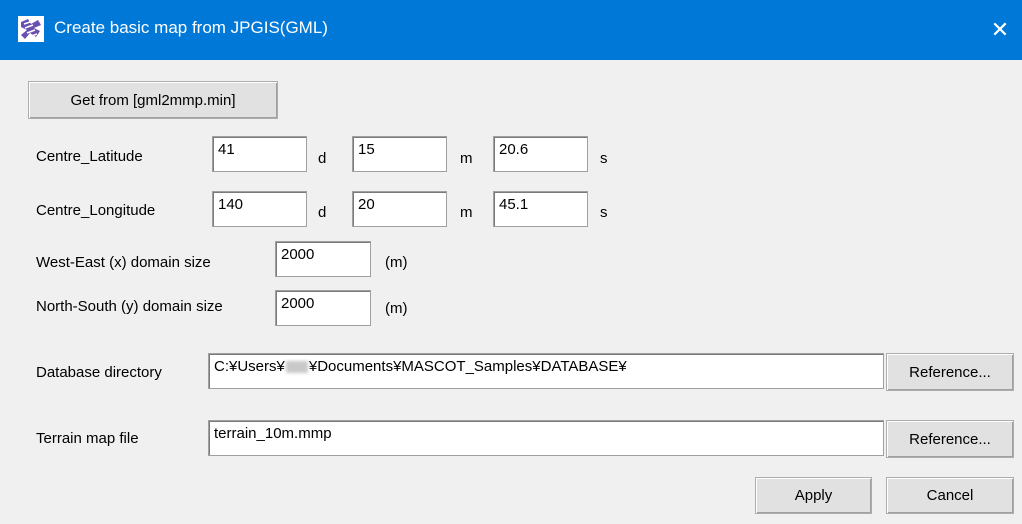  Describe the element at coordinates (604, 212) in the screenshot. I see `longitude-seconds-unit: s` at that location.